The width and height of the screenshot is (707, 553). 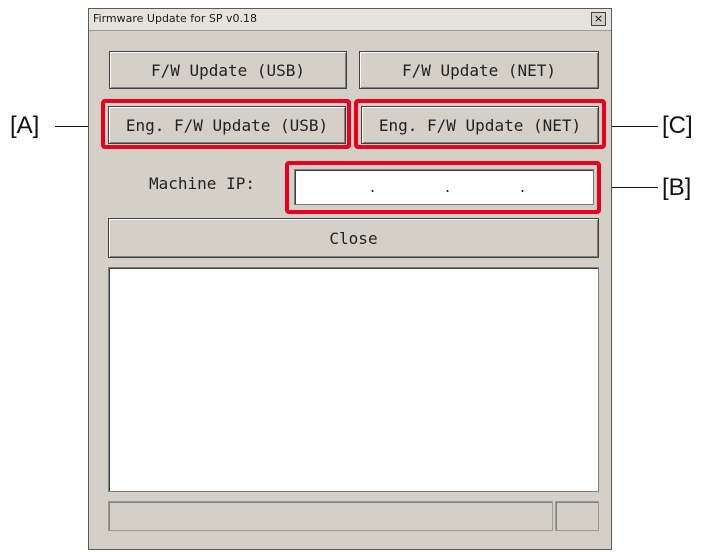 What do you see at coordinates (677, 125) in the screenshot?
I see `callout-c-label: [C]` at bounding box center [677, 125].